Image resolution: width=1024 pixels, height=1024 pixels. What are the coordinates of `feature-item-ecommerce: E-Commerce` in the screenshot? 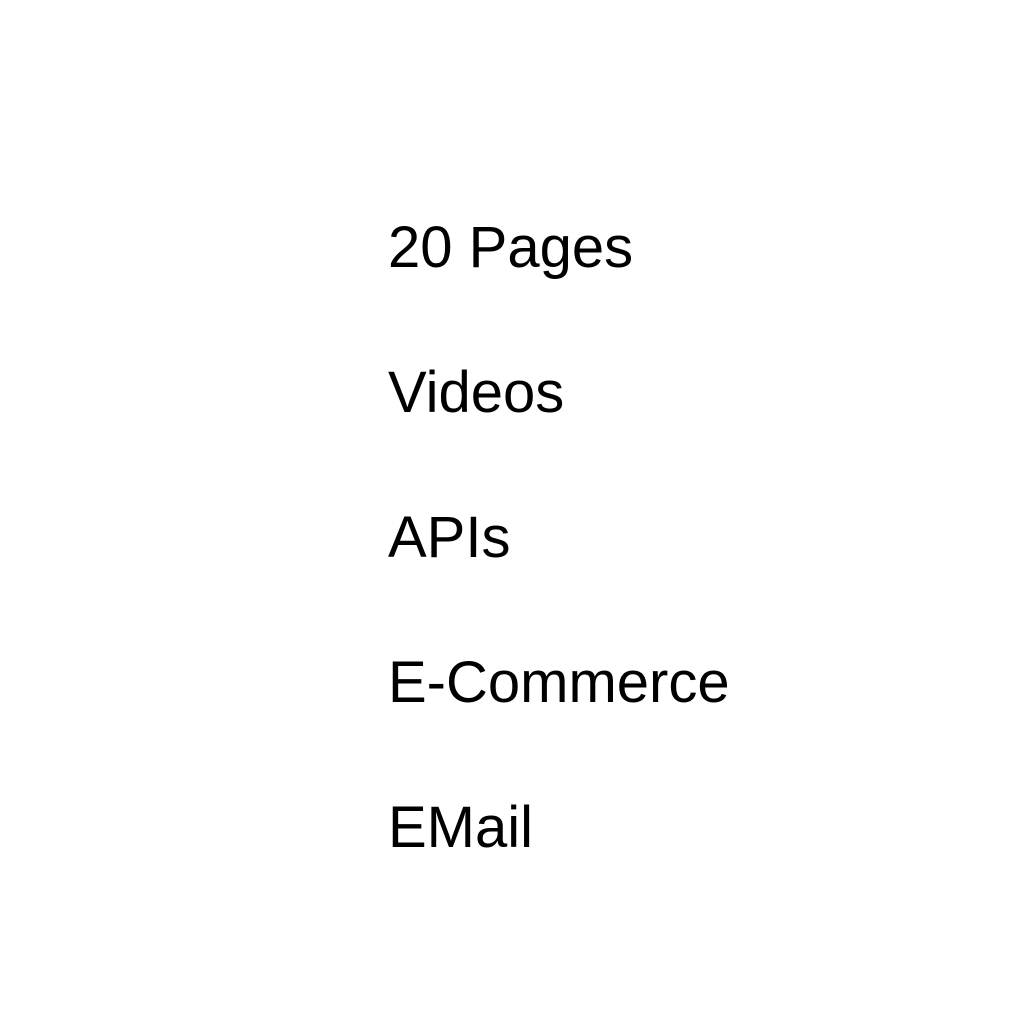 It's located at (559, 682).